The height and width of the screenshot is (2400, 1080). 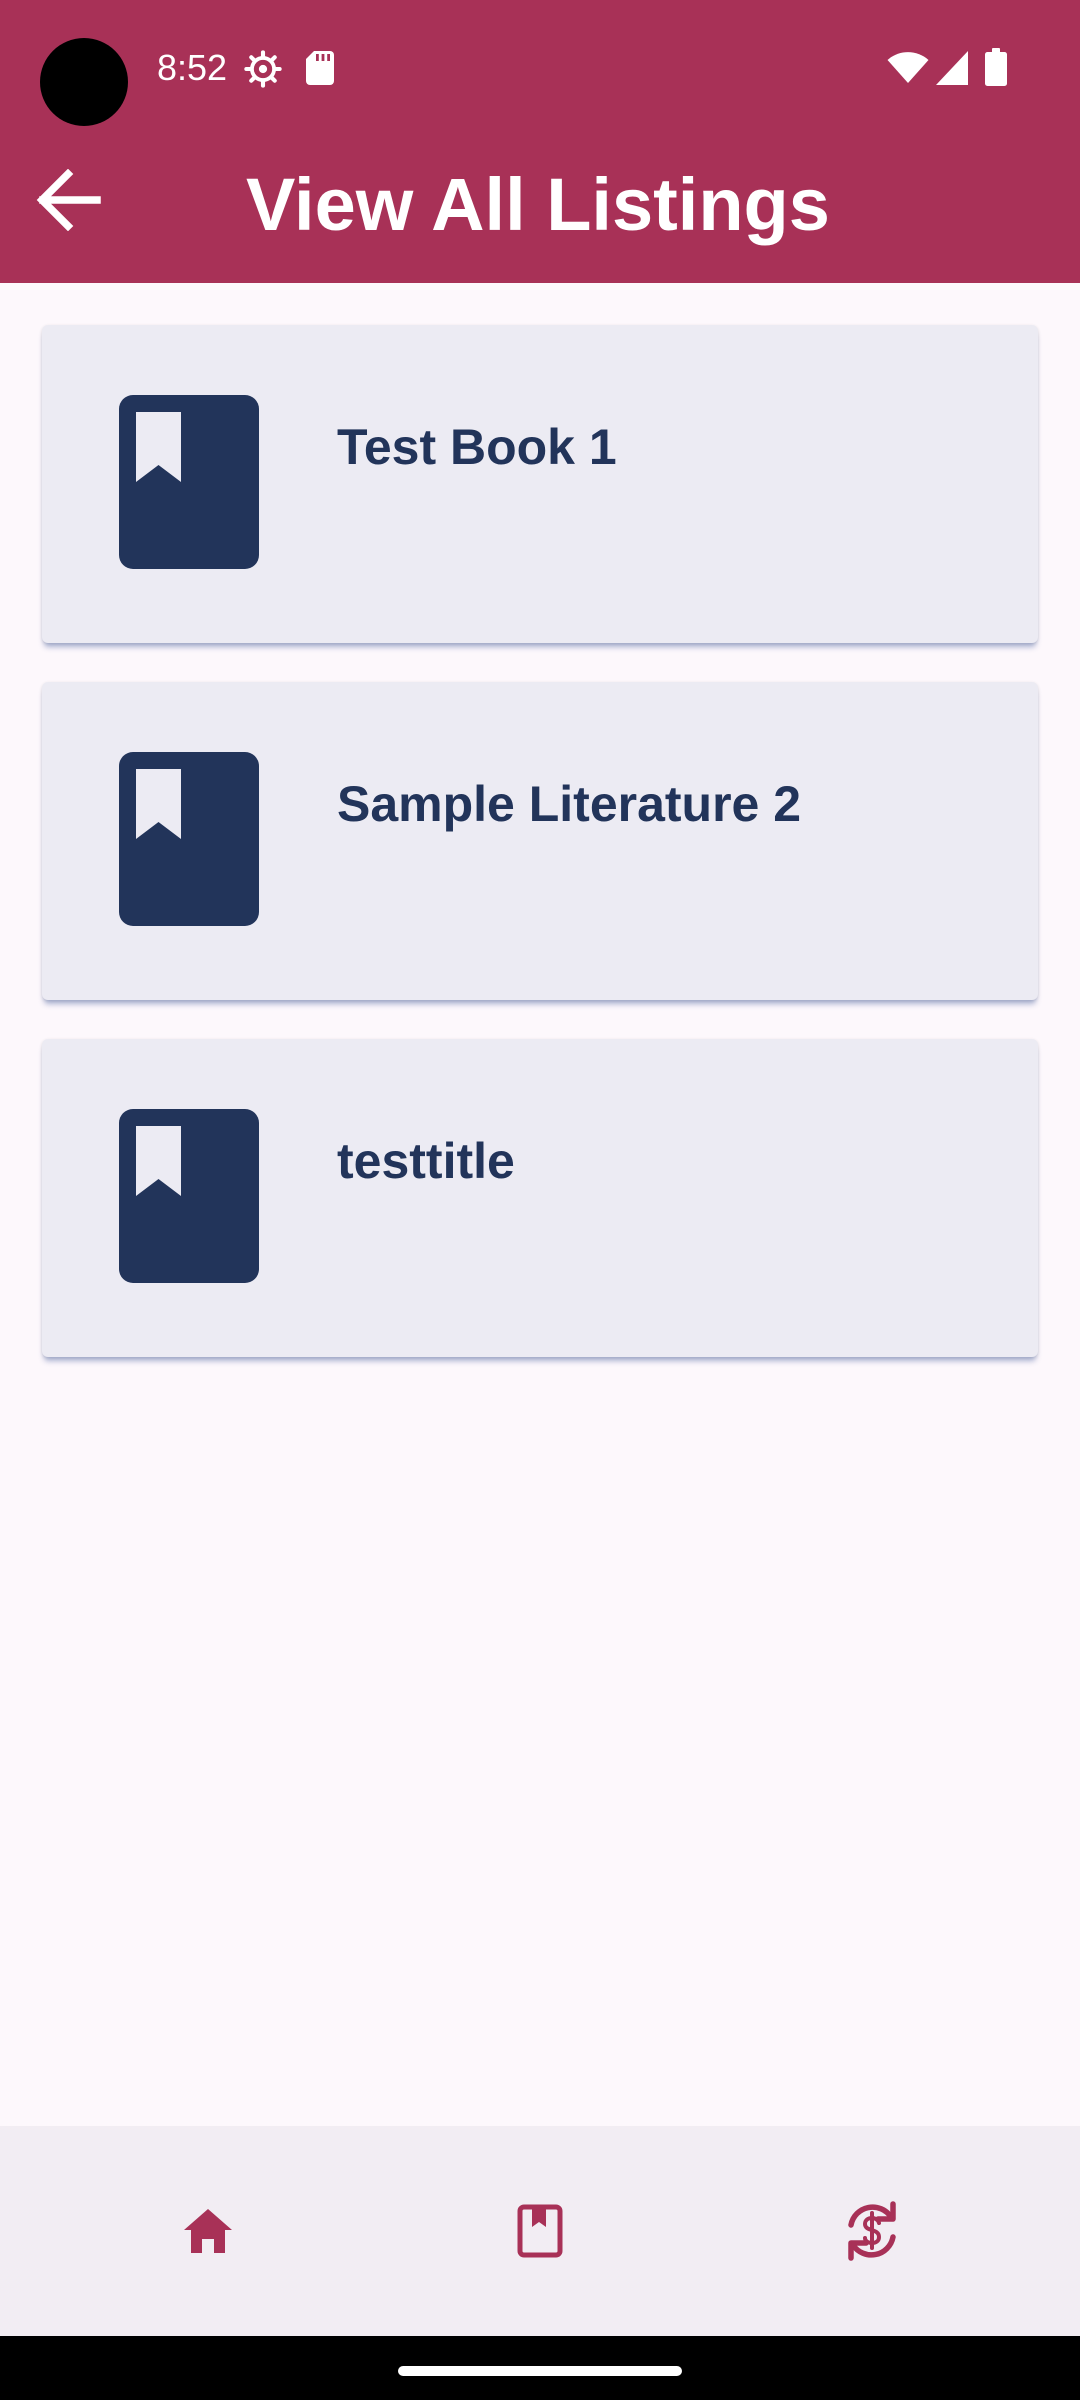 What do you see at coordinates (540, 484) in the screenshot?
I see `listing-card: Test Book 1` at bounding box center [540, 484].